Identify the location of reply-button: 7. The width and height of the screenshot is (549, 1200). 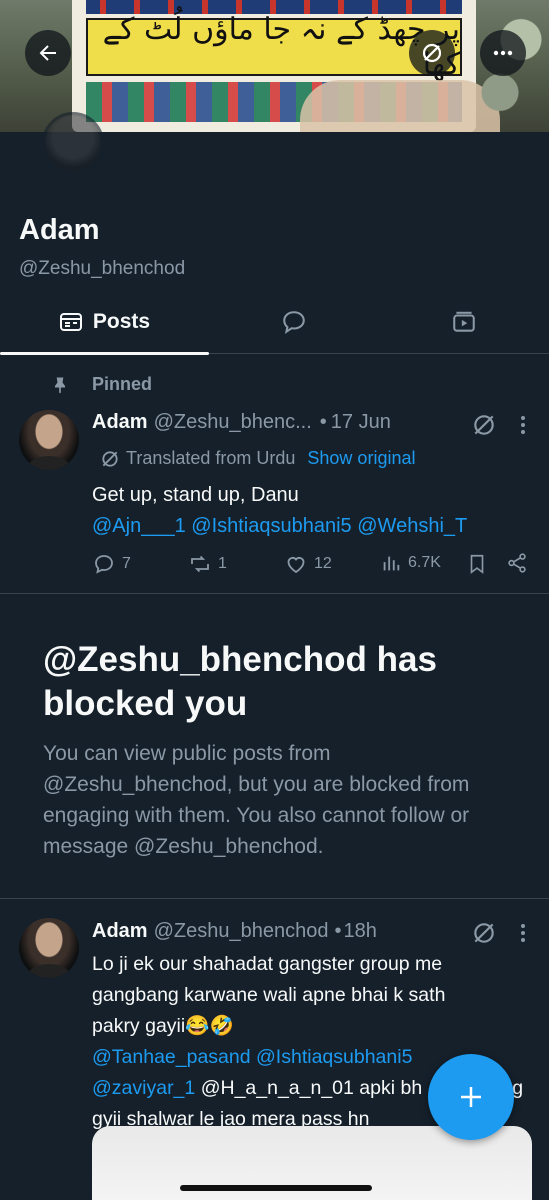
(111, 564).